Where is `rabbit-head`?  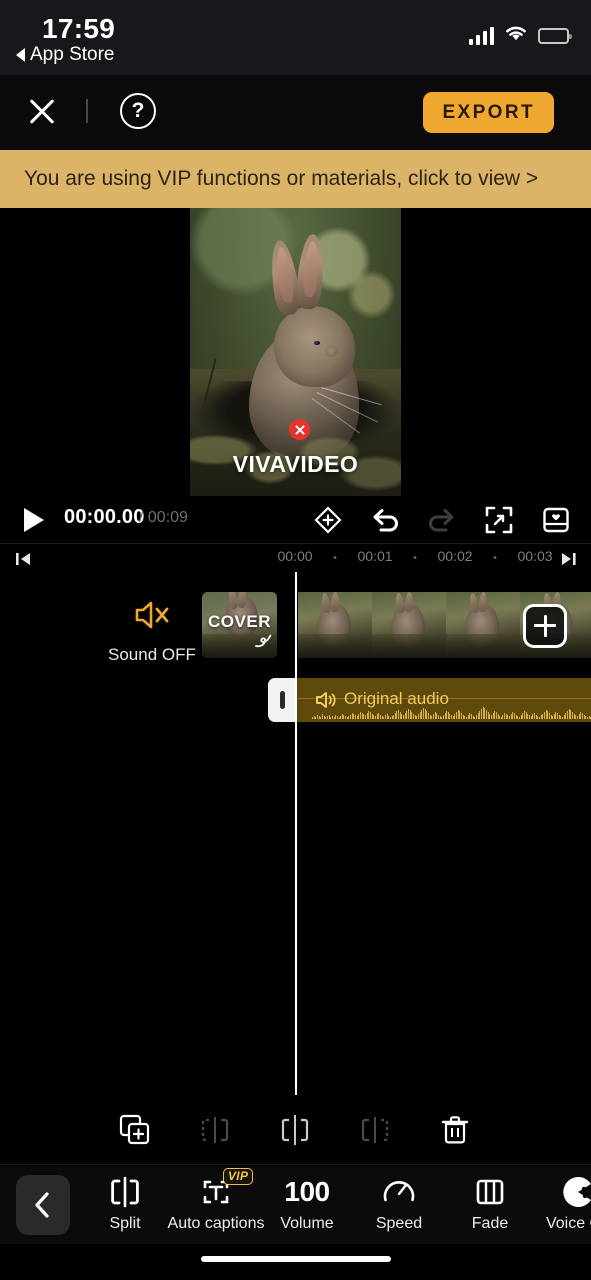
rabbit-head is located at coordinates (314, 346).